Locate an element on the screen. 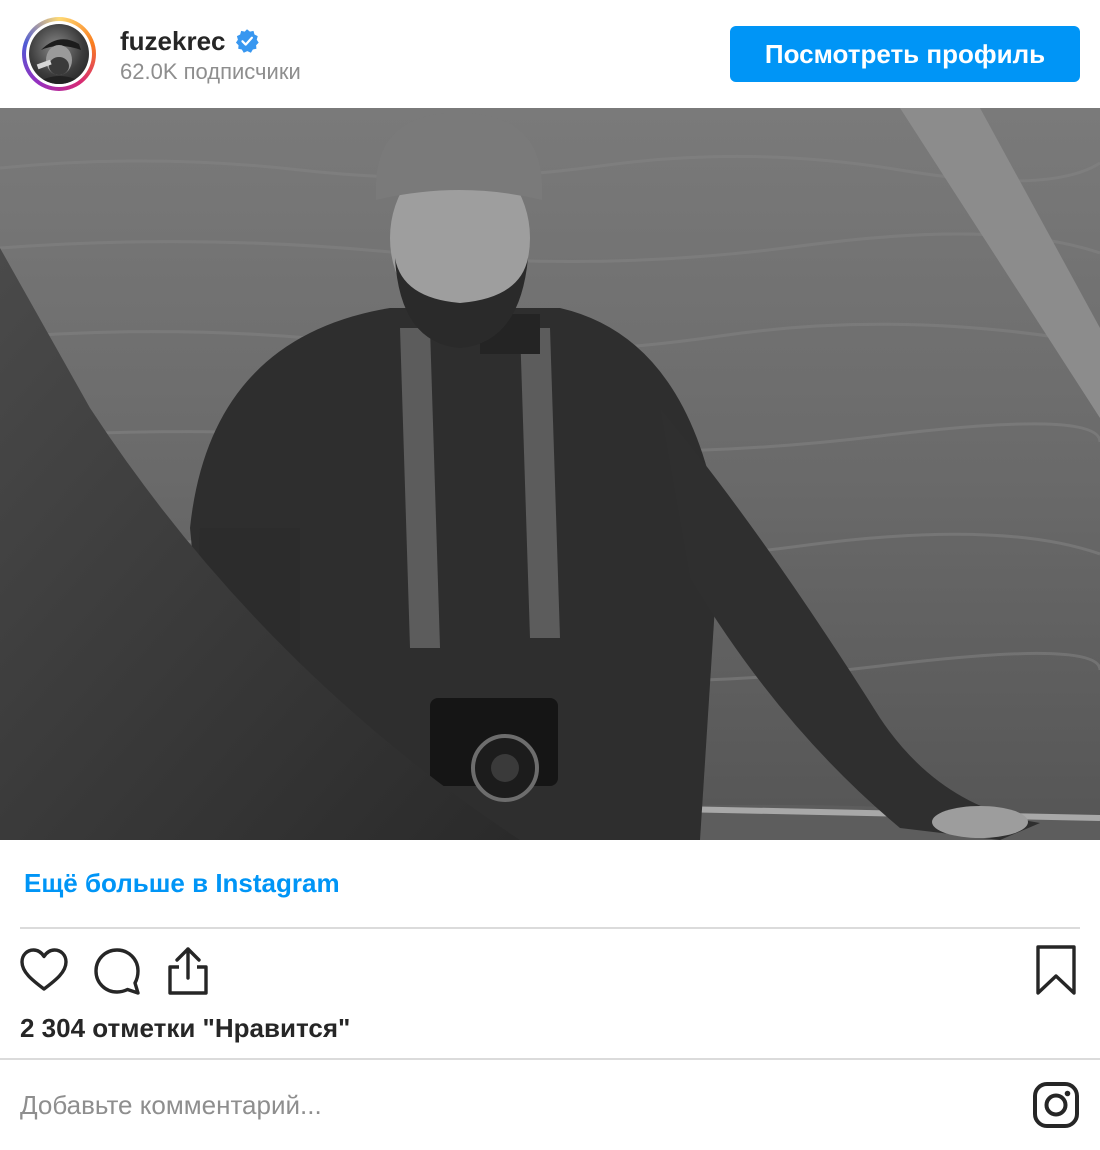  heart-icon is located at coordinates (44, 971).